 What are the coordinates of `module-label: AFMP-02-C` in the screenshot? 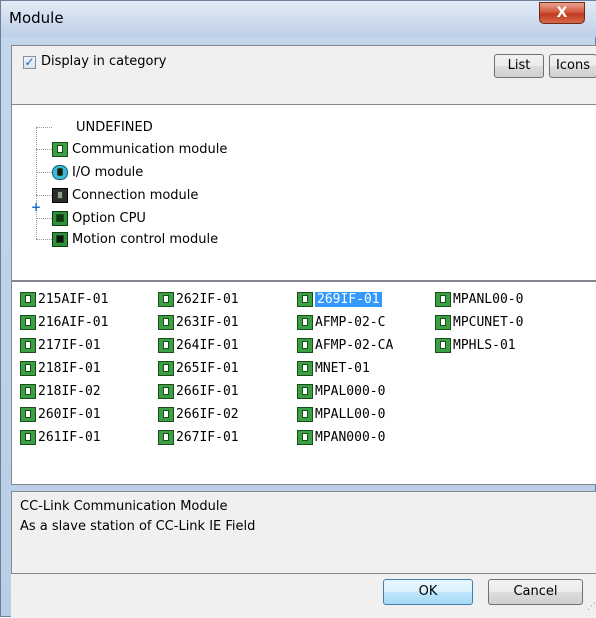 It's located at (350, 322).